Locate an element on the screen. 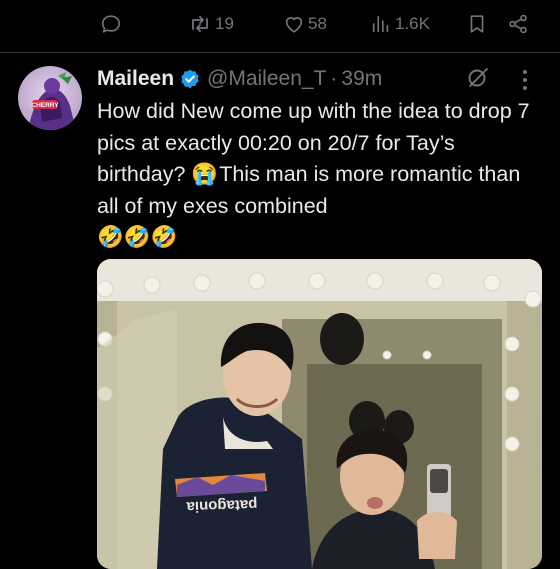  views-count: 1.6K is located at coordinates (412, 23).